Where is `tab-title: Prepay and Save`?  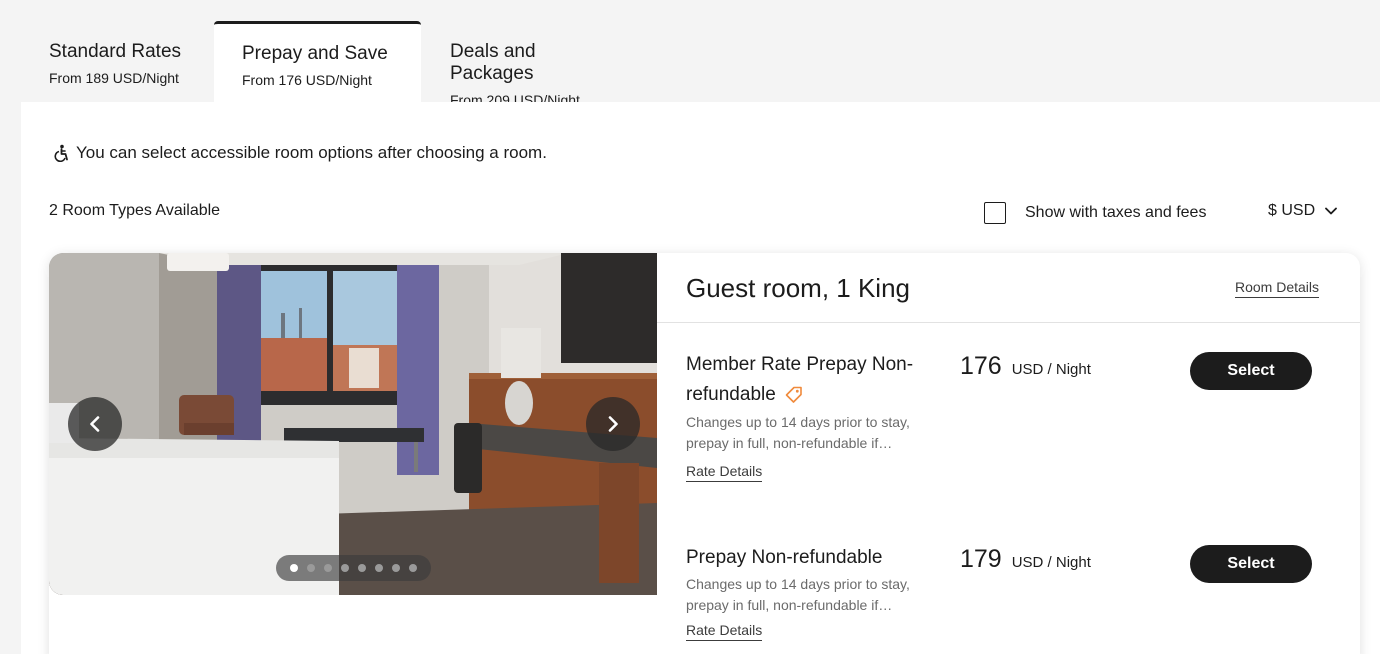 tab-title: Prepay and Save is located at coordinates (315, 53).